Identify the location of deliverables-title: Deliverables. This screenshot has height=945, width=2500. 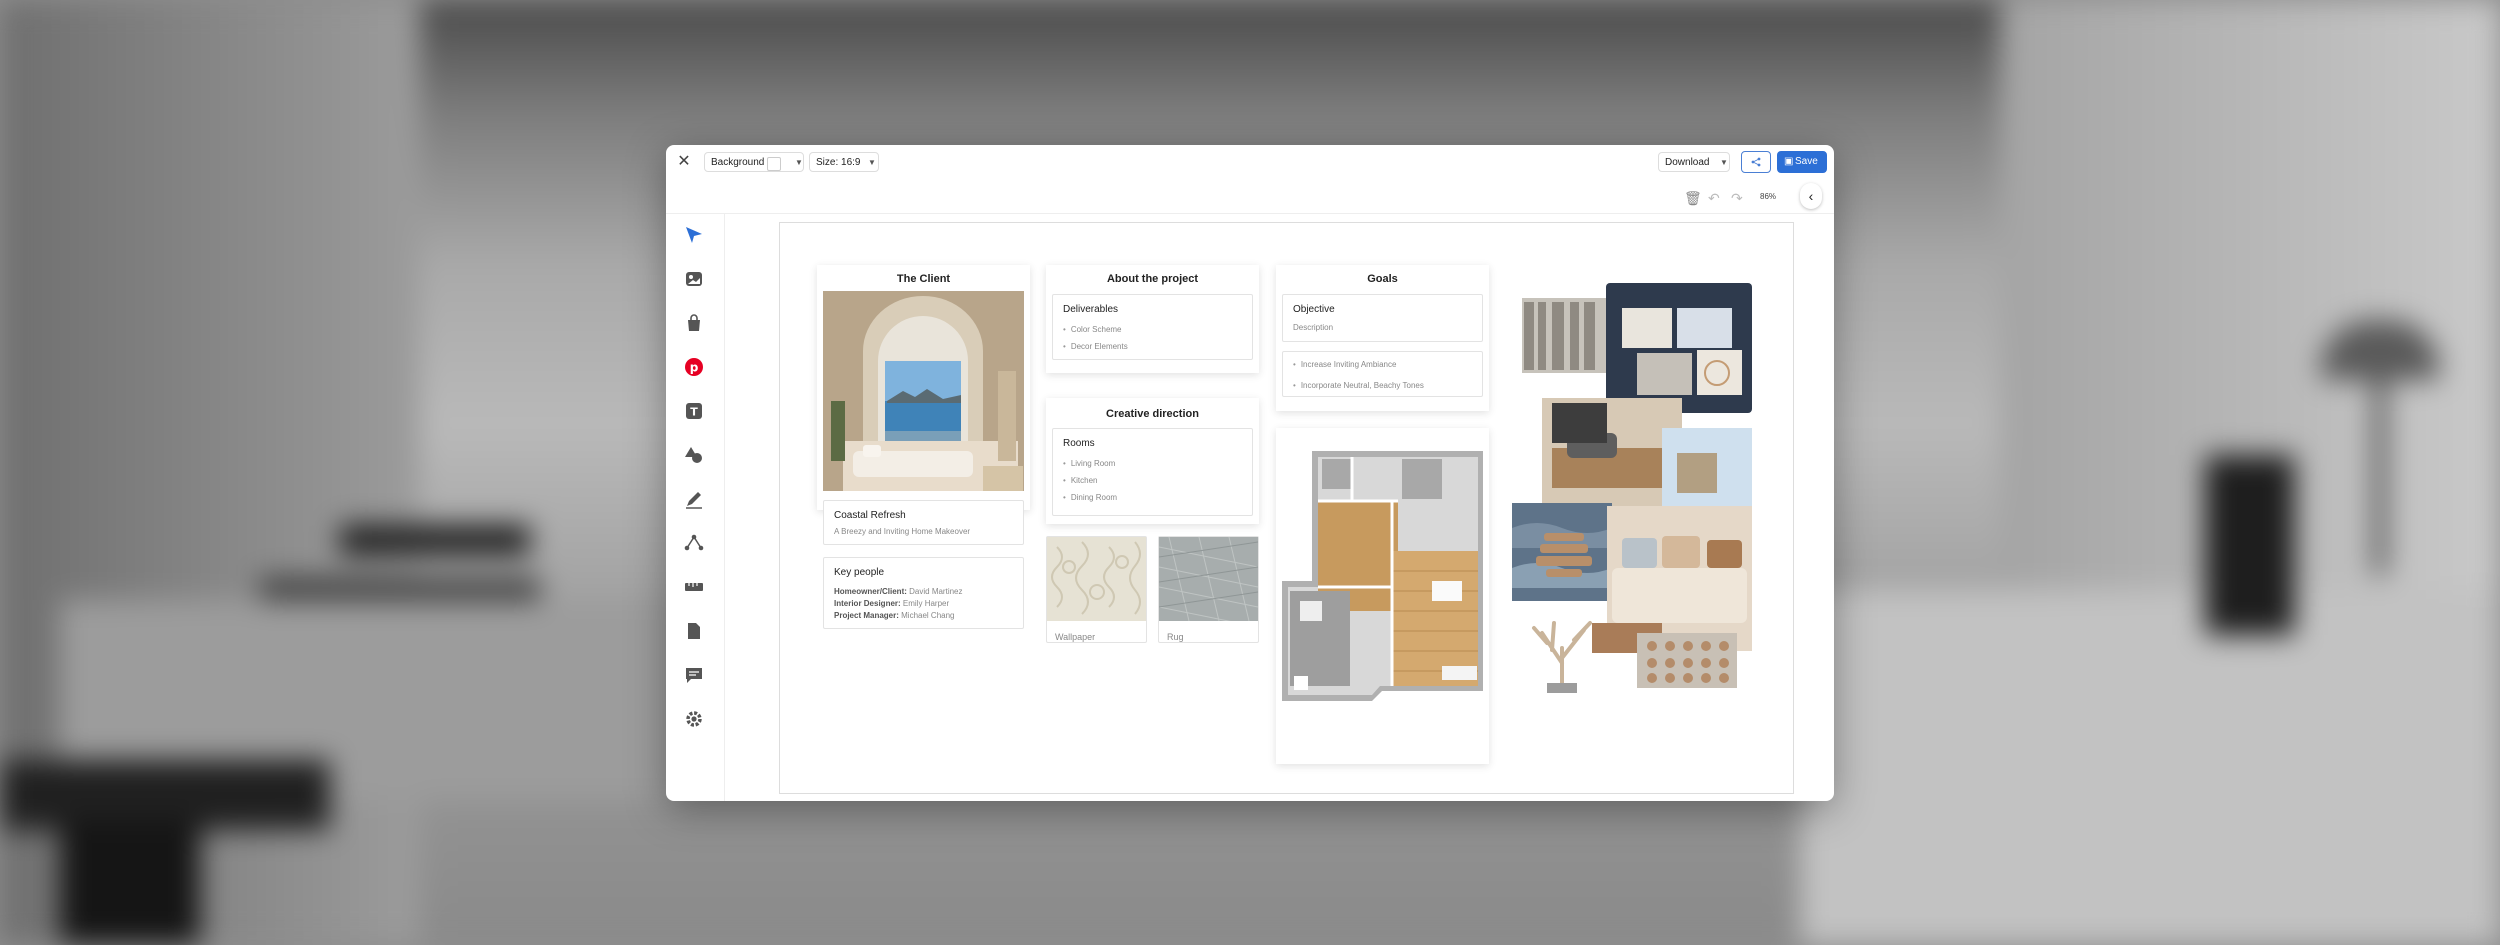
(1091, 309).